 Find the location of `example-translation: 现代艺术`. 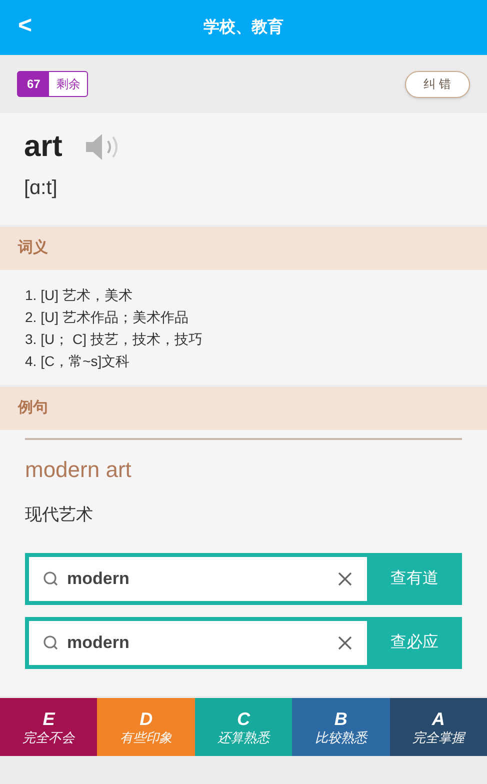

example-translation: 现代艺术 is located at coordinates (59, 515).